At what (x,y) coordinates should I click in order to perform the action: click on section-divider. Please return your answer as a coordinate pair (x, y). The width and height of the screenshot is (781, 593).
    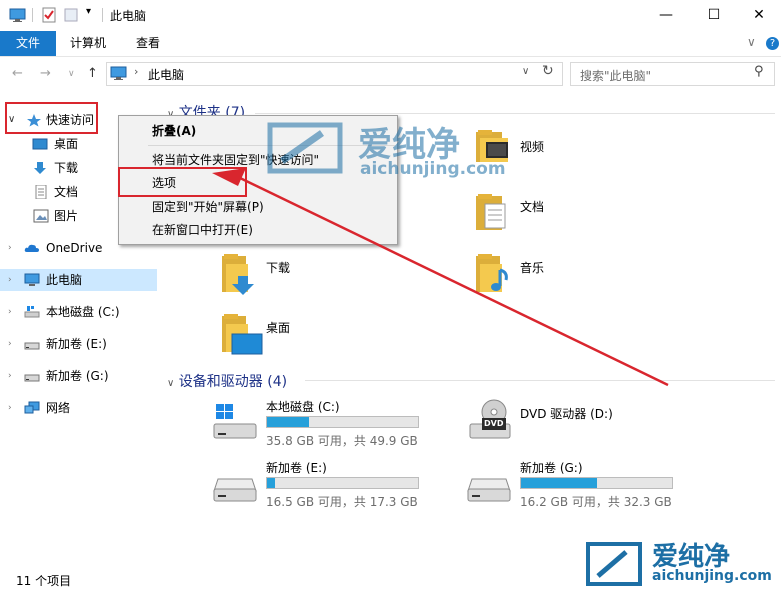
    Looking at the image, I should click on (540, 380).